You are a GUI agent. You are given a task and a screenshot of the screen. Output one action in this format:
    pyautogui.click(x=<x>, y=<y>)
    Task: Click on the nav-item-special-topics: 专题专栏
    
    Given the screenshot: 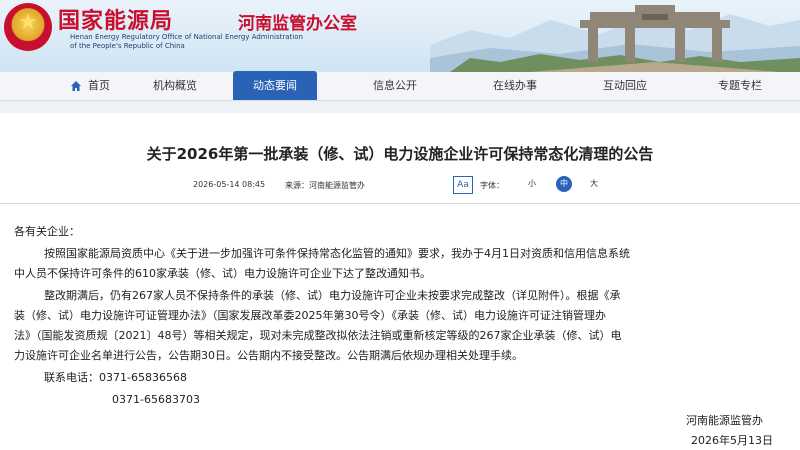 What is the action you would take?
    pyautogui.click(x=740, y=86)
    